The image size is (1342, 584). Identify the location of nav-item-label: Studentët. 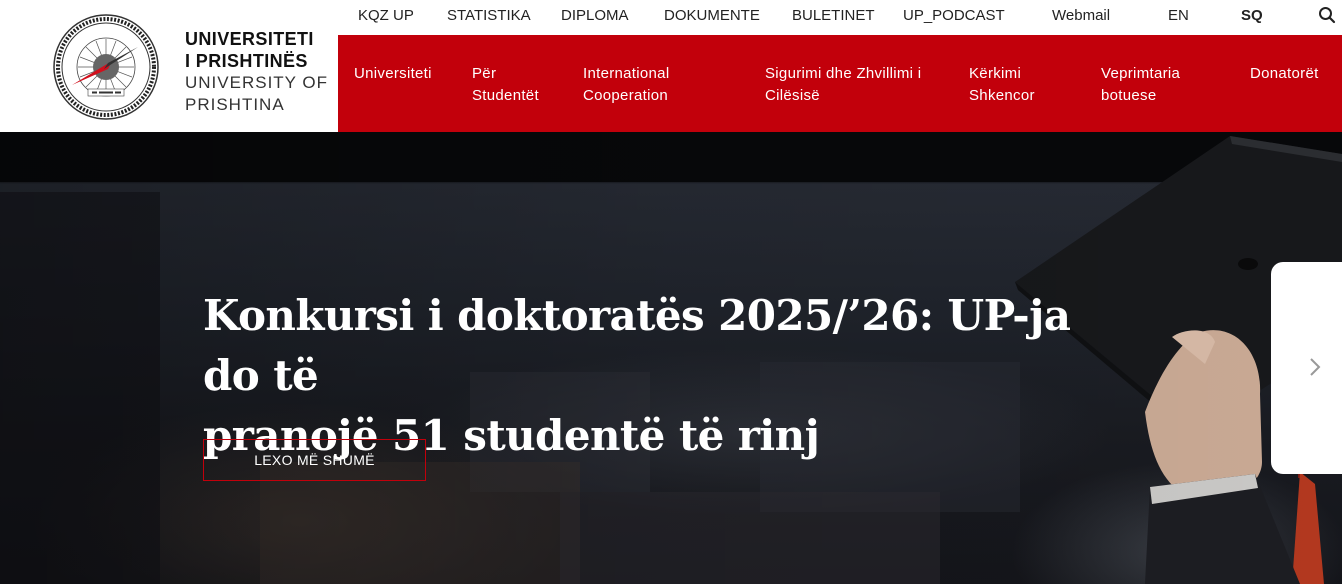
(505, 95).